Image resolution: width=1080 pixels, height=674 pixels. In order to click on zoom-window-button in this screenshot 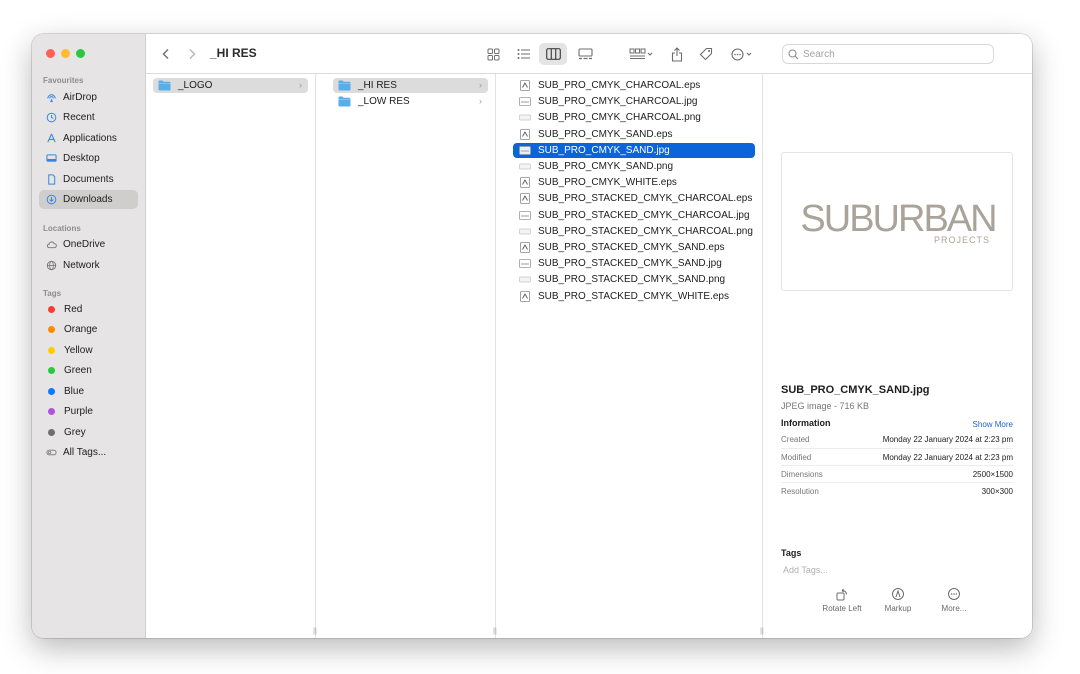, I will do `click(80, 53)`.